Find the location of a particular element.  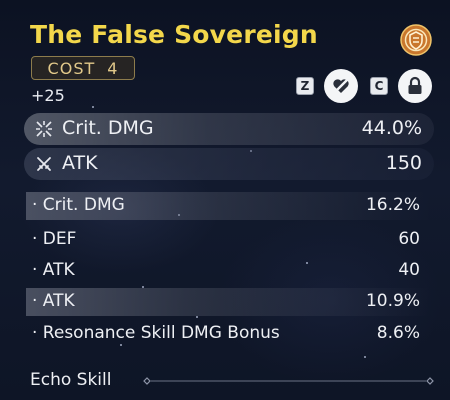

echo-skill-heading: Echo Skill is located at coordinates (71, 380).